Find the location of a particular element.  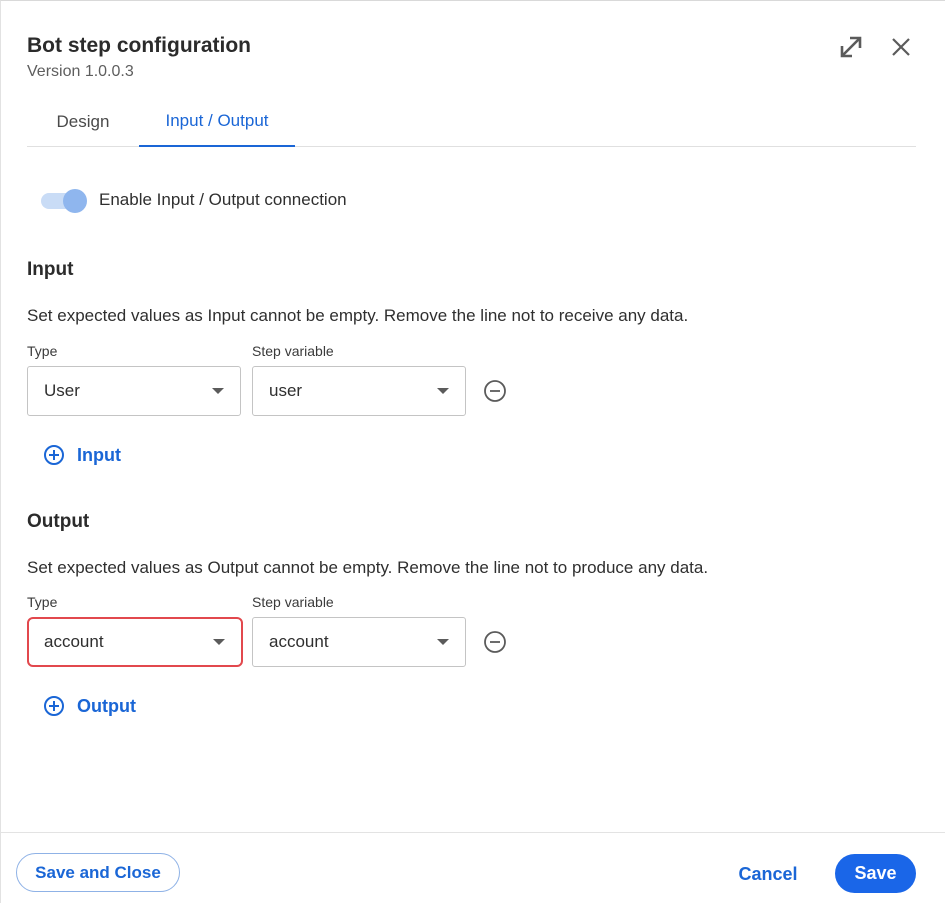

output-type-select: account is located at coordinates (135, 642).